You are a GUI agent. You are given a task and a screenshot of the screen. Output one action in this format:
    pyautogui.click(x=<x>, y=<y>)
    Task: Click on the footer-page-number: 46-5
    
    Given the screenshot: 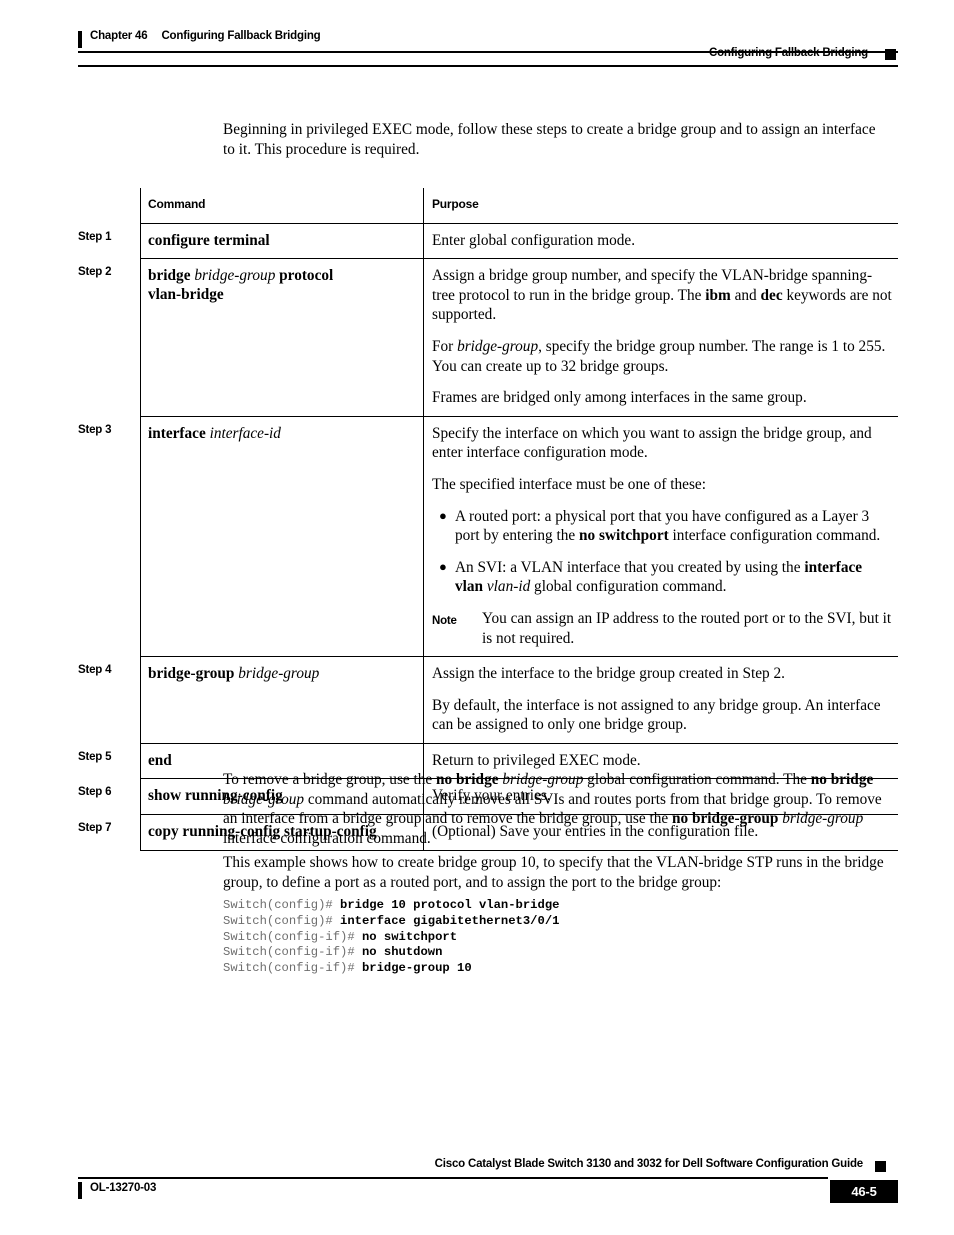 What is the action you would take?
    pyautogui.click(x=864, y=1191)
    